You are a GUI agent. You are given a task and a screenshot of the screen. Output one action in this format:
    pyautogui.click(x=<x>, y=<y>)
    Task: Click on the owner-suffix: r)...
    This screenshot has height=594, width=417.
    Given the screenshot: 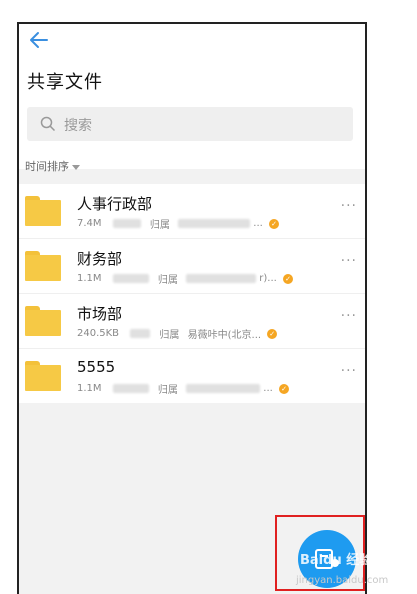 What is the action you would take?
    pyautogui.click(x=268, y=278)
    